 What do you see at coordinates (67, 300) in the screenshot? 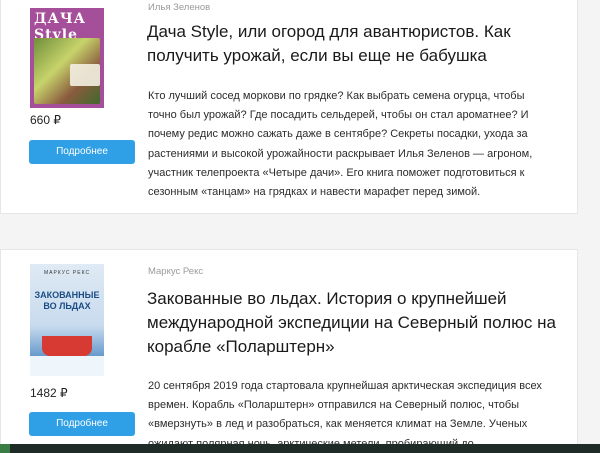
I see `cover-title: ЗАКОВАННЫЕ ВО ЛЬДАХ` at bounding box center [67, 300].